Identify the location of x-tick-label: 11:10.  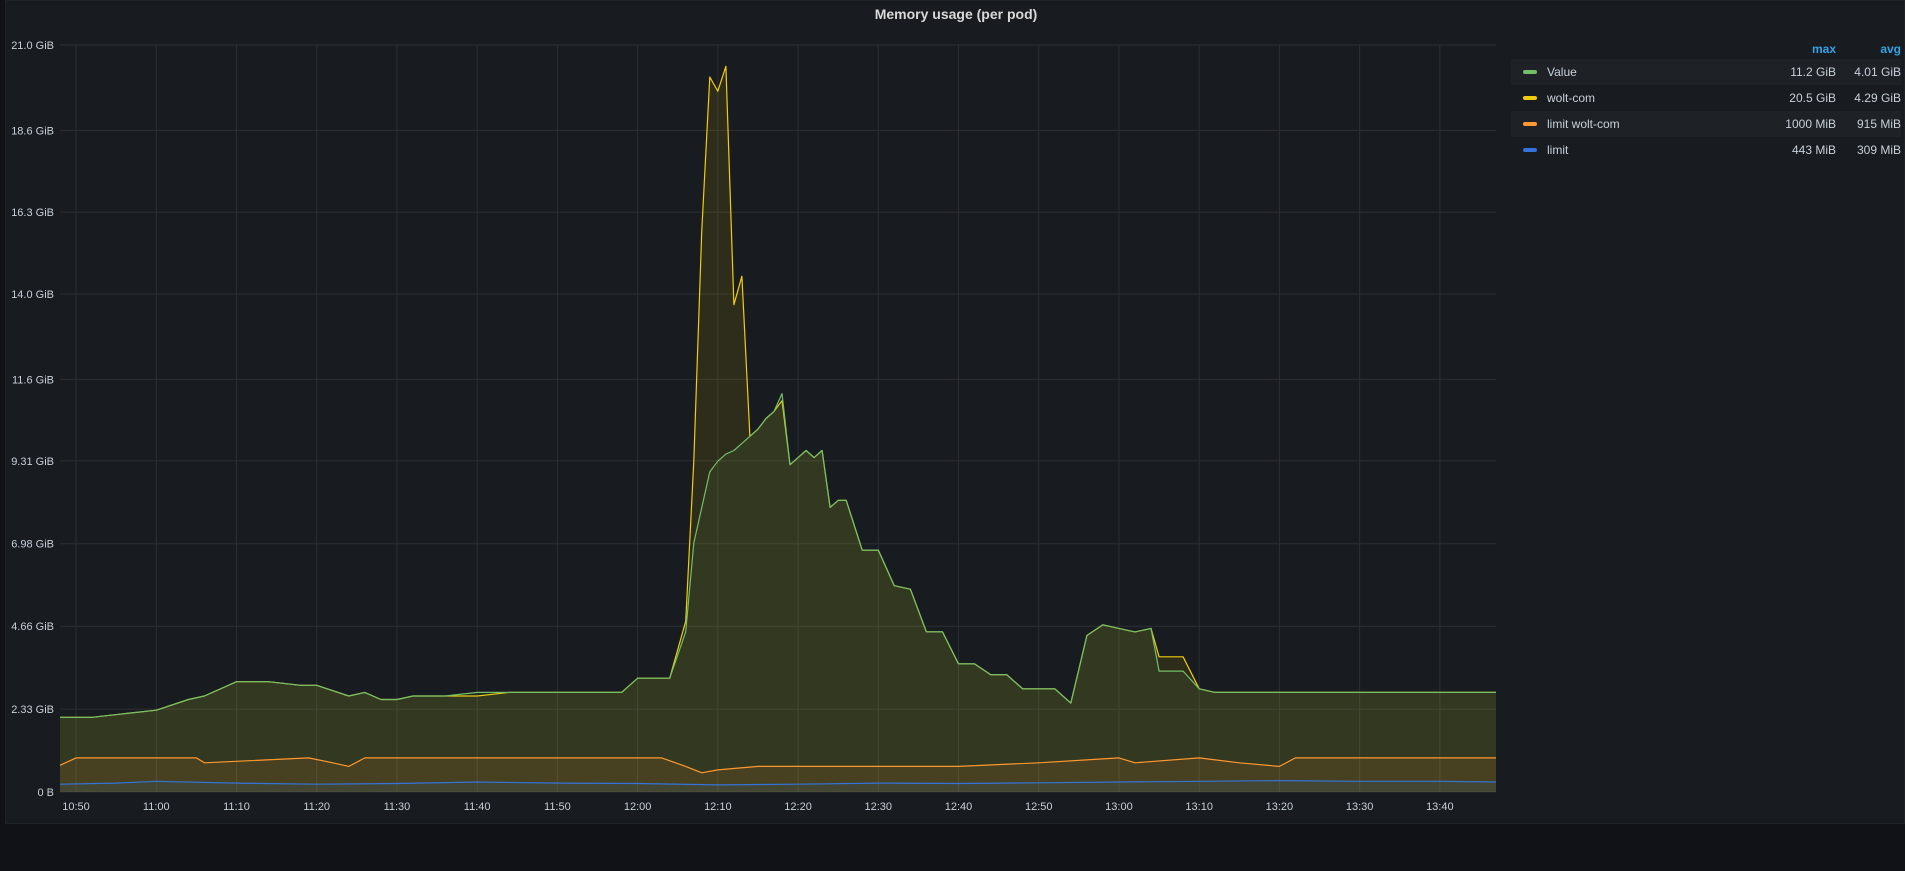
(236, 807).